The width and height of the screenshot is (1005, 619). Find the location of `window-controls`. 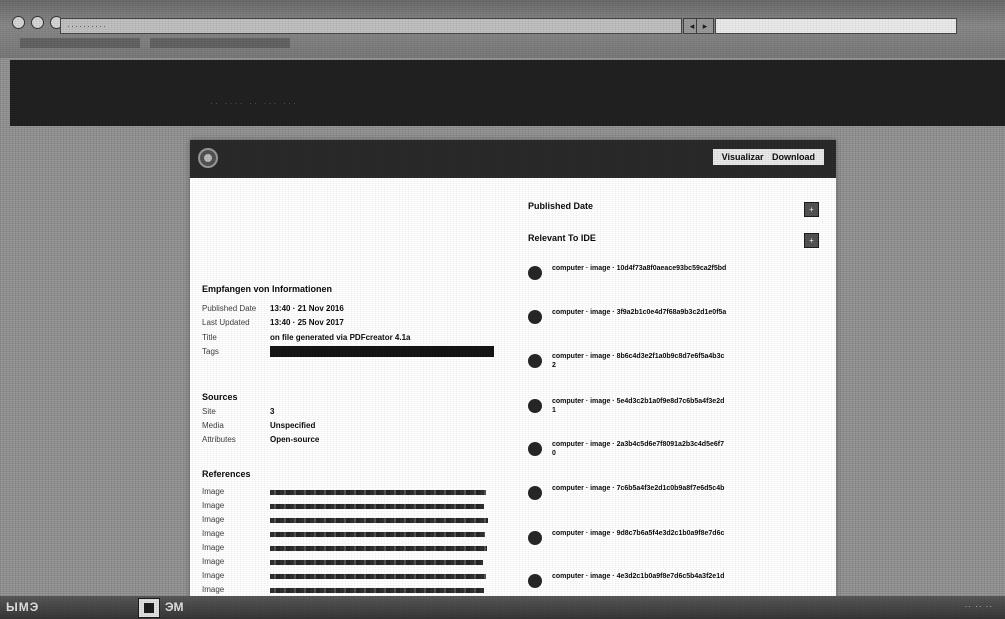

window-controls is located at coordinates (37, 22).